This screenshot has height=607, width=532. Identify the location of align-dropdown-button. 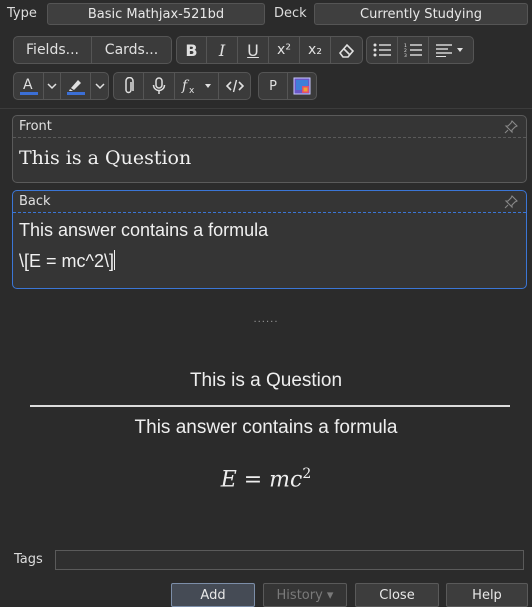
(451, 50).